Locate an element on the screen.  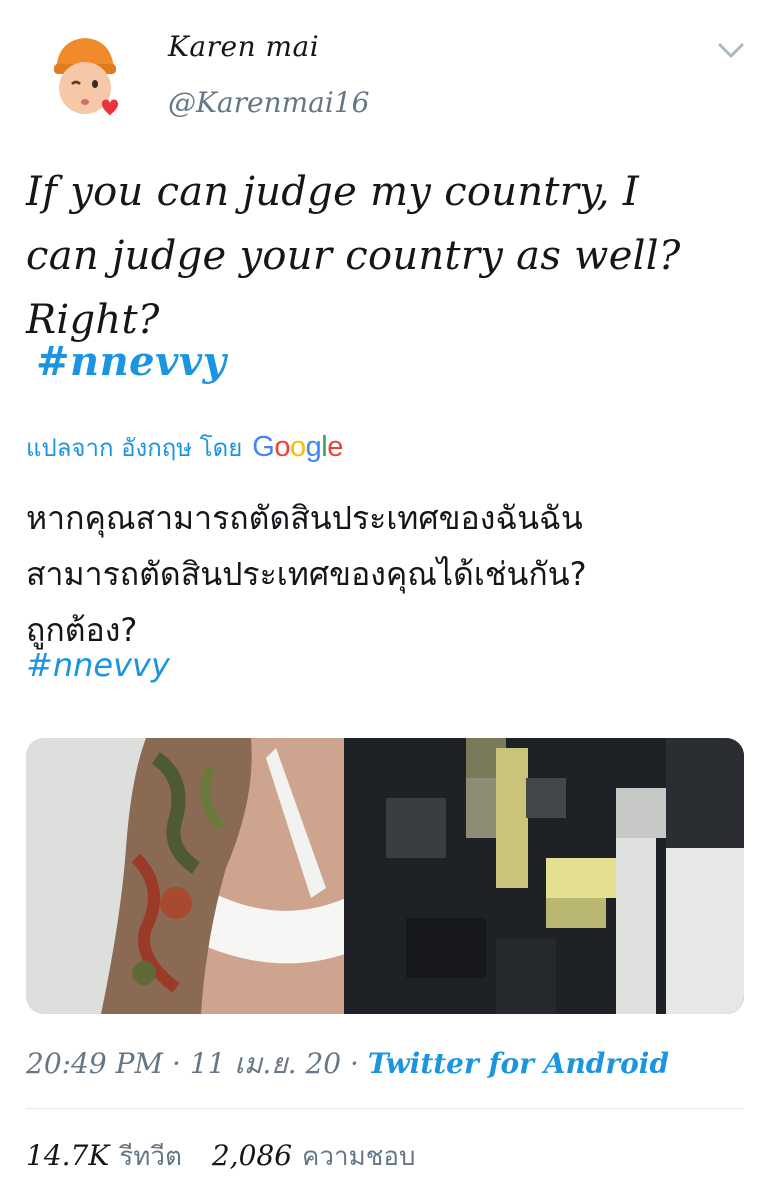
tweet-hashtag-link: #nnevvy is located at coordinates (131, 361).